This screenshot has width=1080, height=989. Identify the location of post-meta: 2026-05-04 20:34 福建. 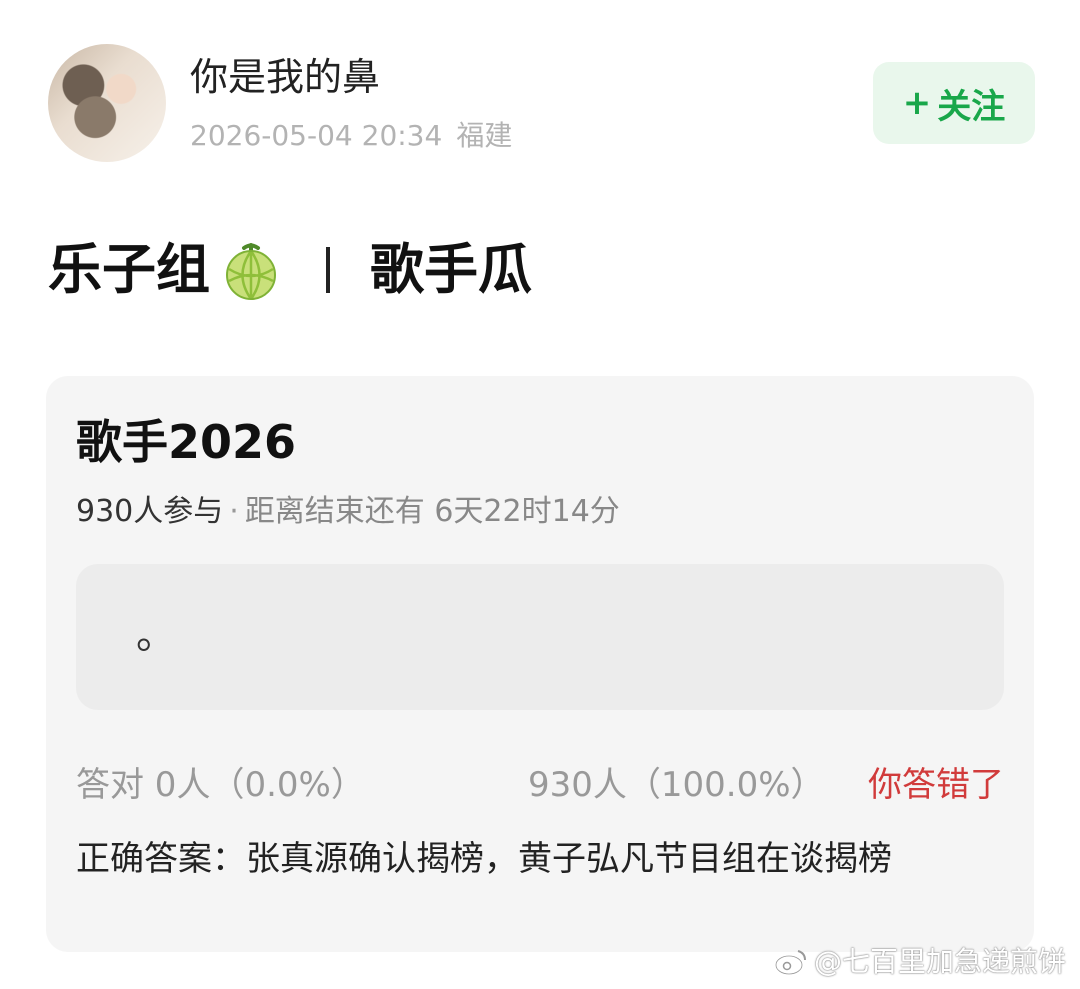
(351, 136).